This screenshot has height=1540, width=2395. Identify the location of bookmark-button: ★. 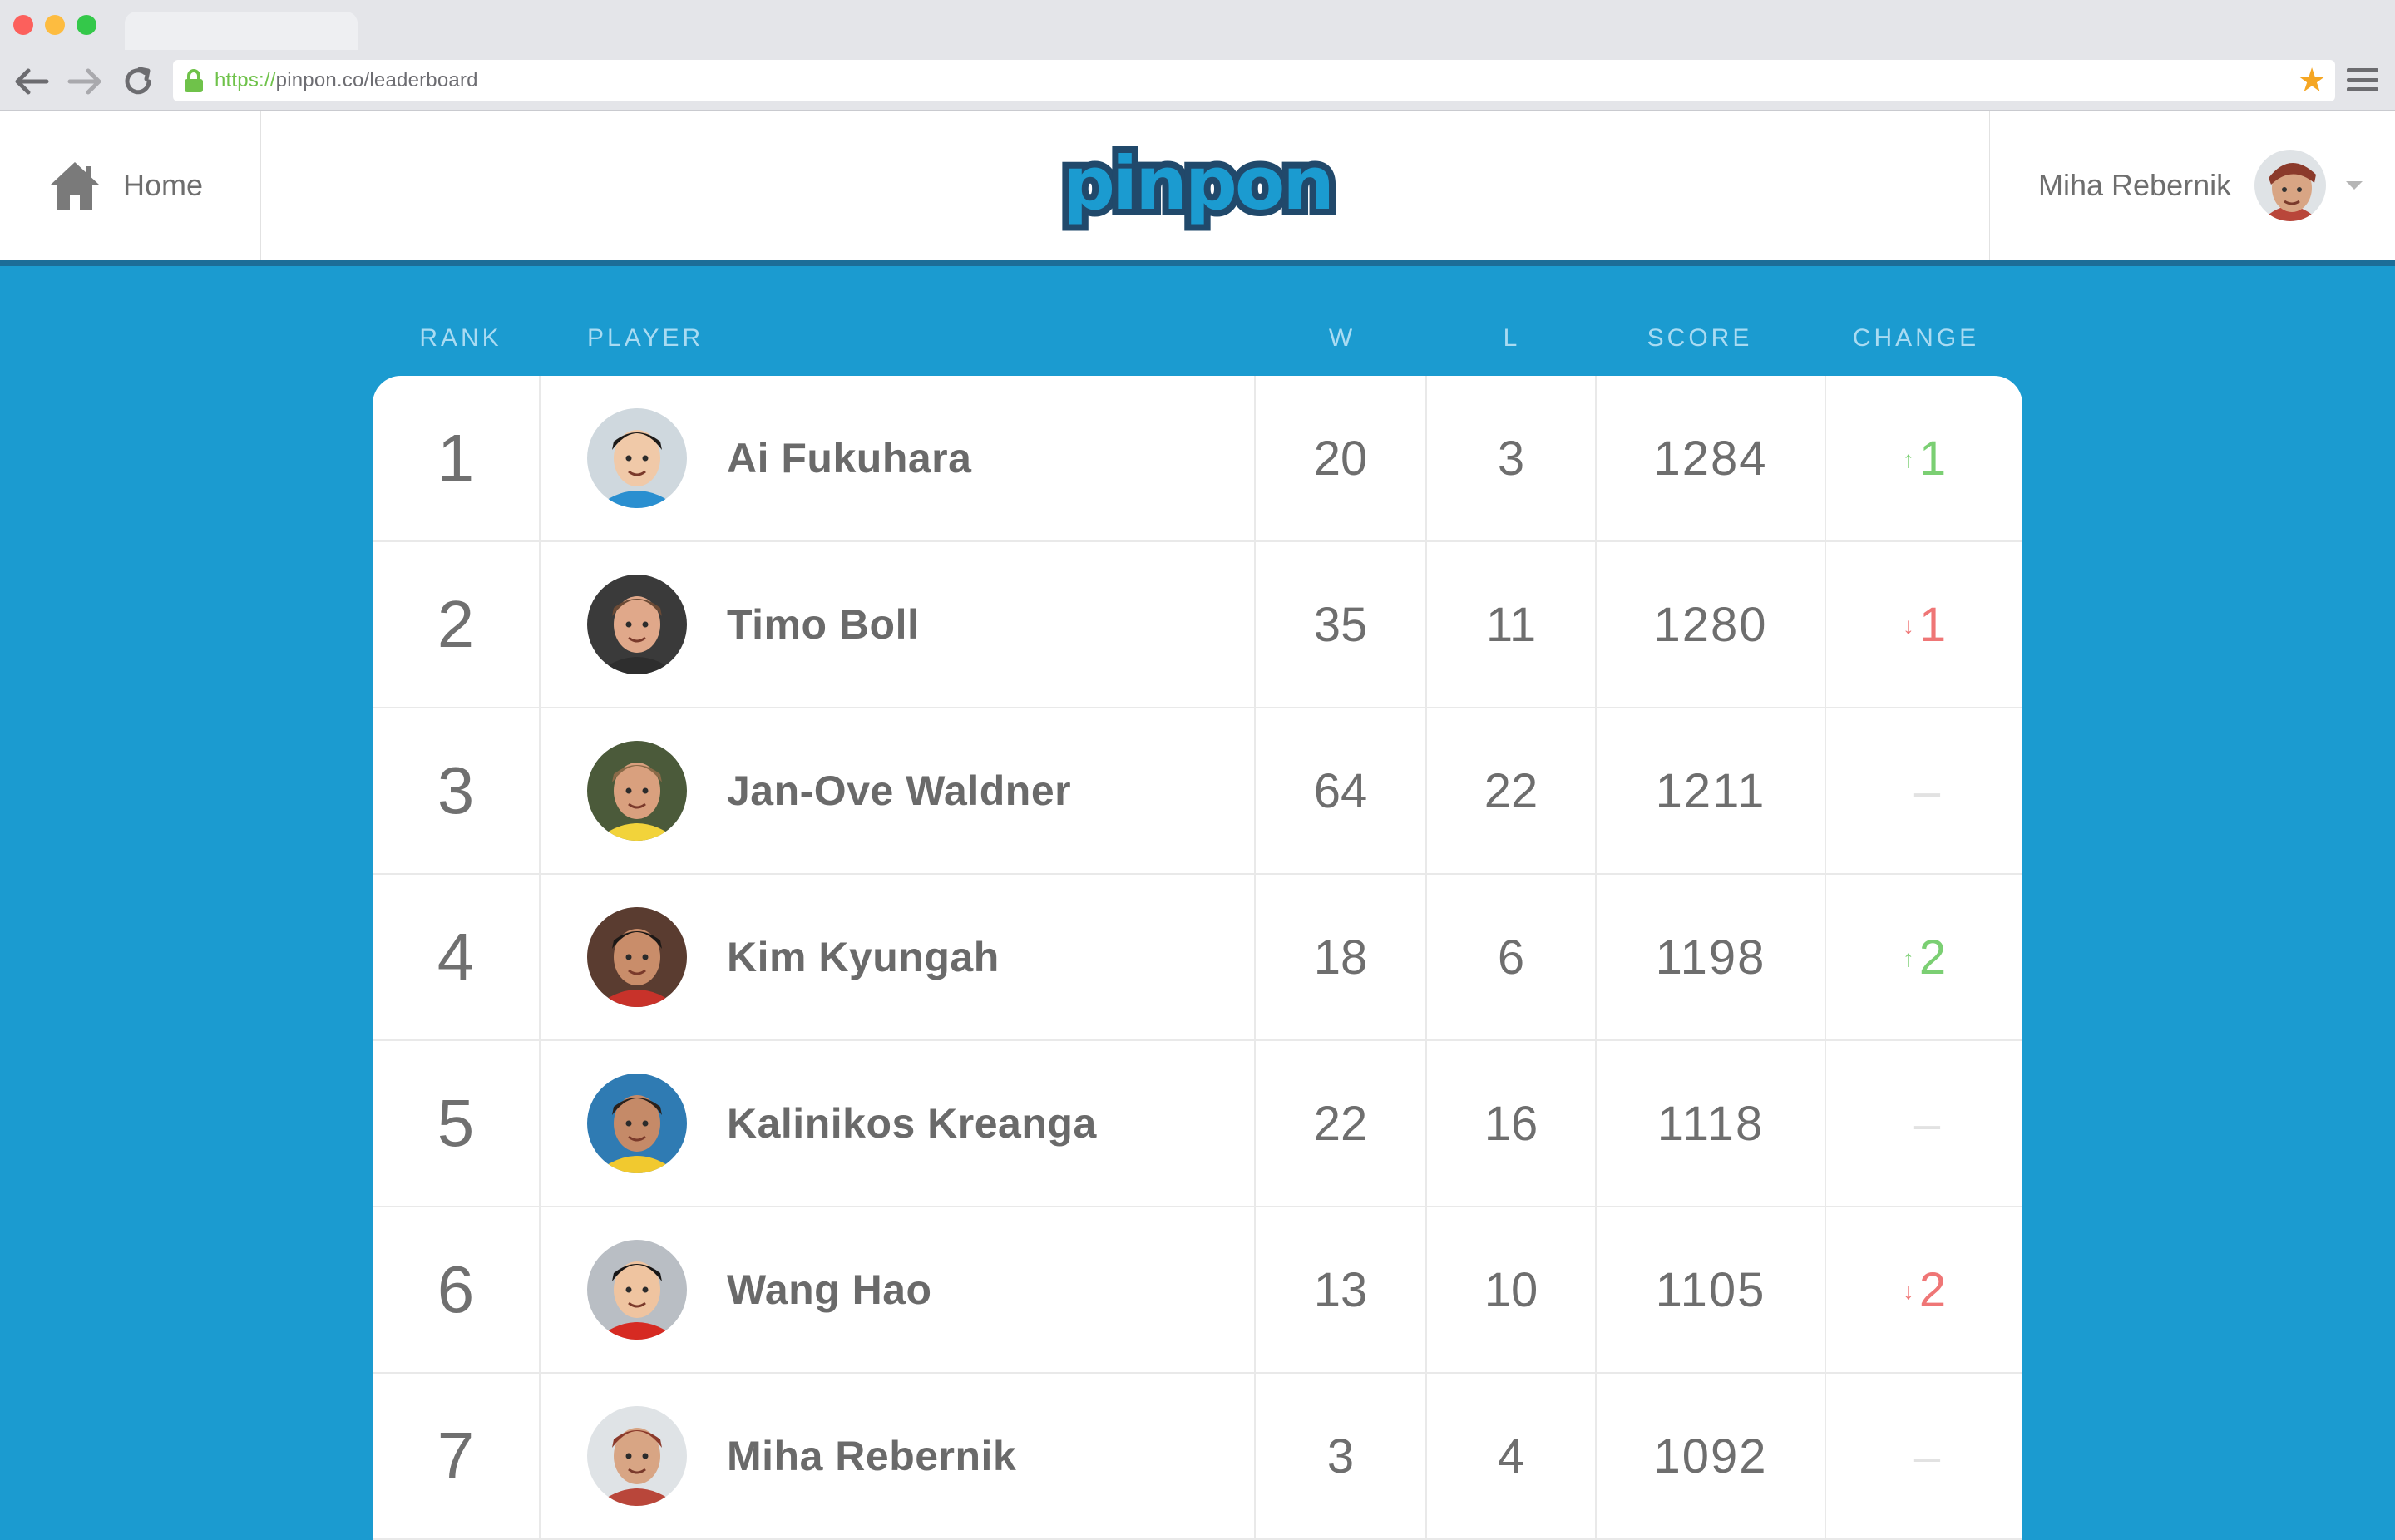
(2311, 80).